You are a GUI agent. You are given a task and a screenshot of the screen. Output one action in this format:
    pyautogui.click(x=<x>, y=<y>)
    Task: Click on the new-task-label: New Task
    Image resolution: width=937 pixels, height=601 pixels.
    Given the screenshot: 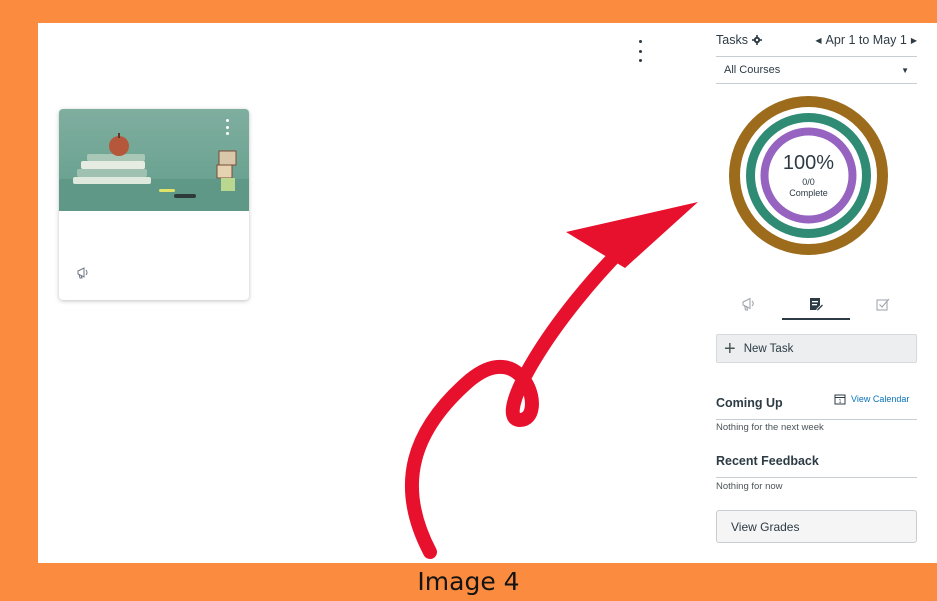 What is the action you would take?
    pyautogui.click(x=768, y=348)
    